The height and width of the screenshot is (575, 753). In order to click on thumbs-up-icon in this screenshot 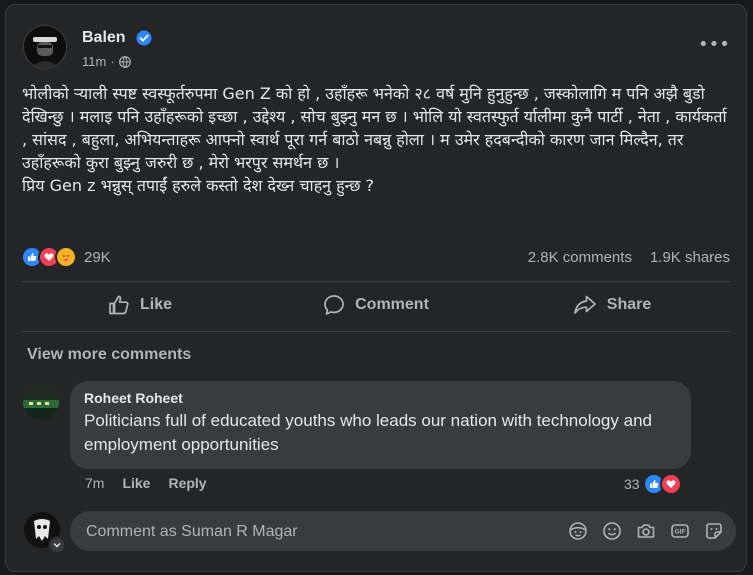, I will do `click(119, 305)`.